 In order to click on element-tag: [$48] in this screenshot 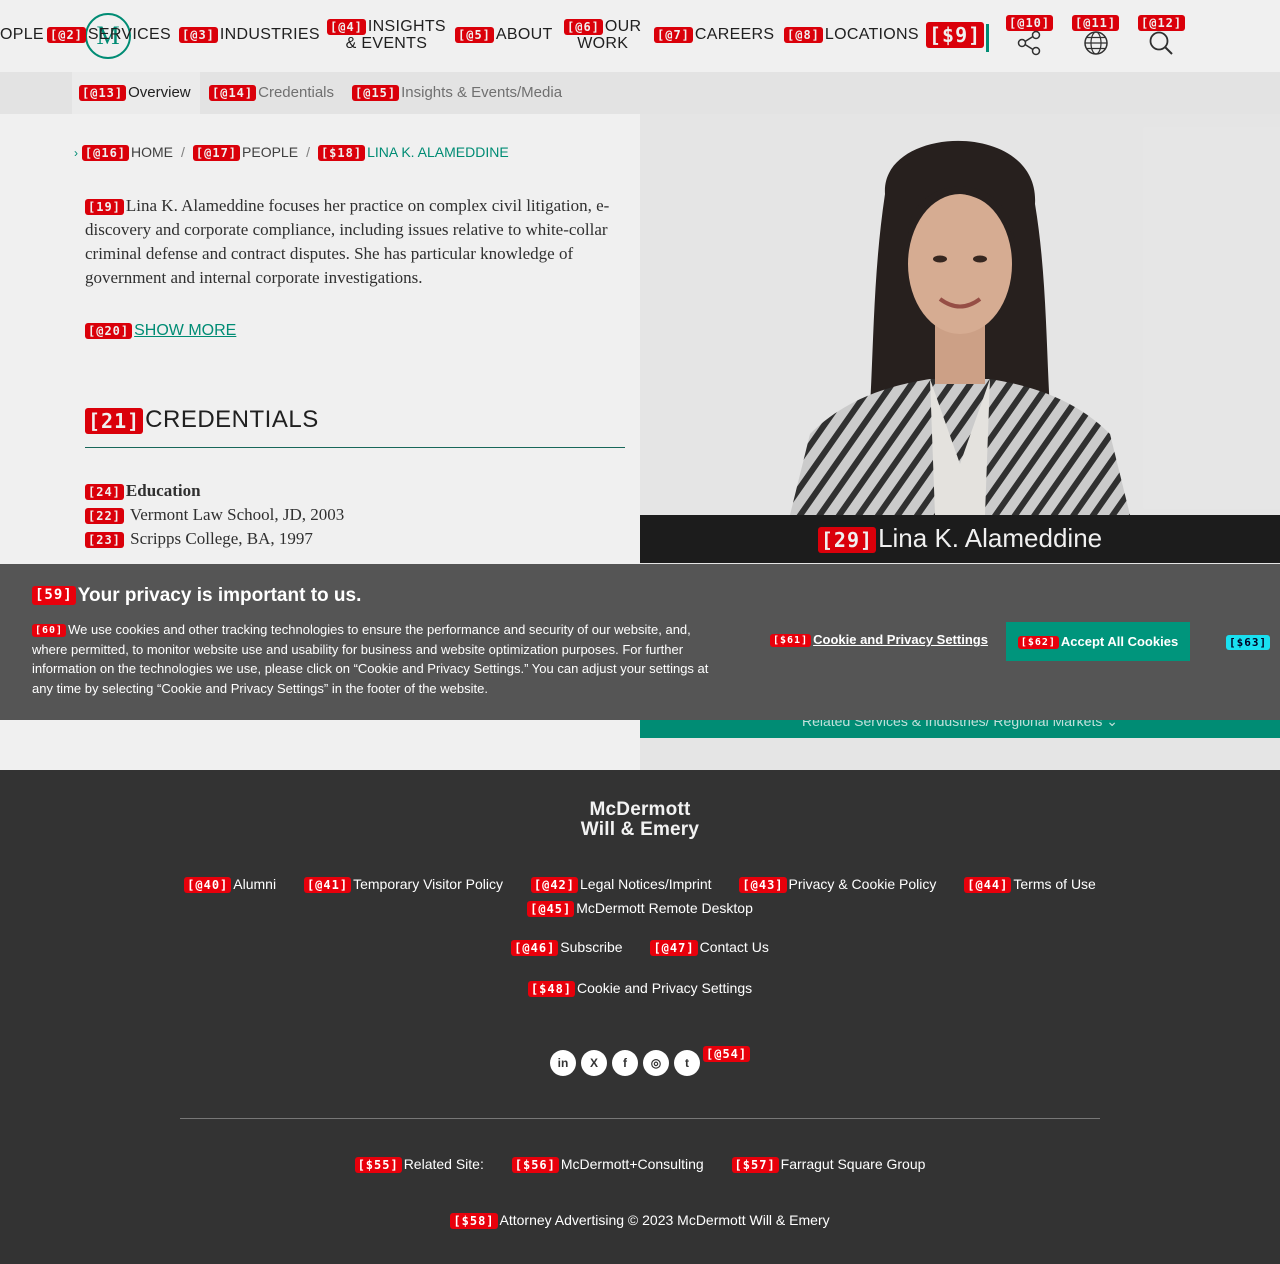, I will do `click(551, 989)`.